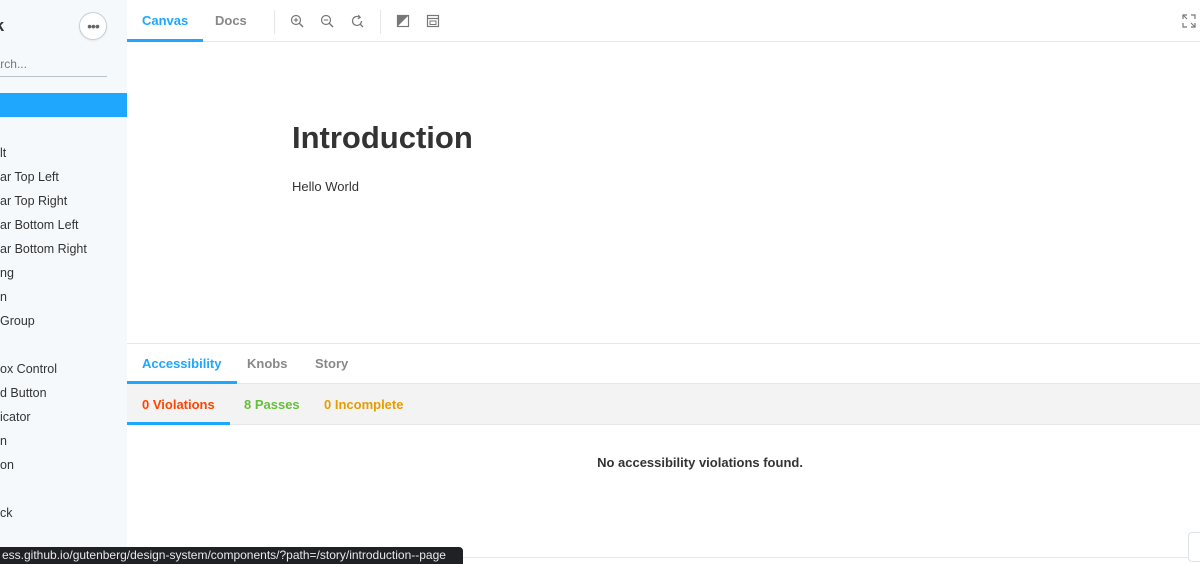  What do you see at coordinates (663, 21) in the screenshot?
I see `top-toolbar: Canvas Docs` at bounding box center [663, 21].